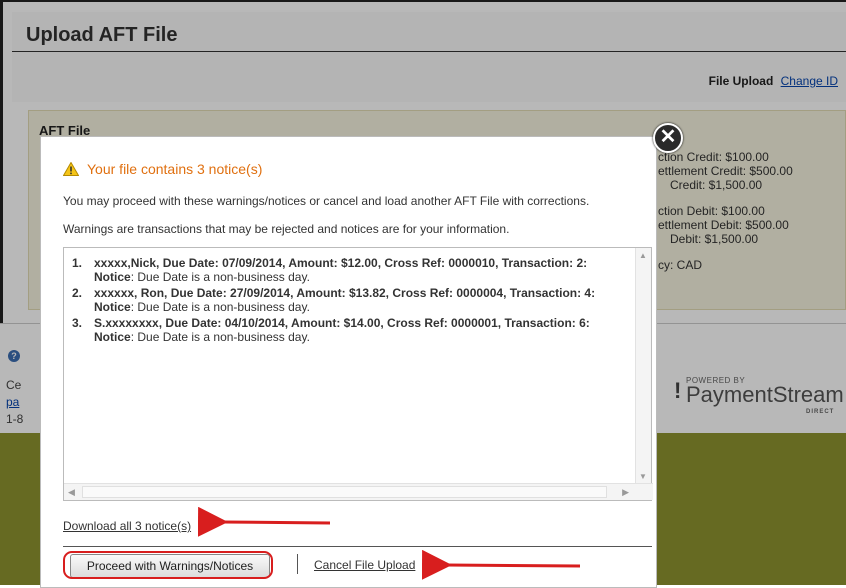 The height and width of the screenshot is (588, 846). Describe the element at coordinates (175, 169) in the screenshot. I see `modal-heading: Your file contains 3 notice(s)` at that location.